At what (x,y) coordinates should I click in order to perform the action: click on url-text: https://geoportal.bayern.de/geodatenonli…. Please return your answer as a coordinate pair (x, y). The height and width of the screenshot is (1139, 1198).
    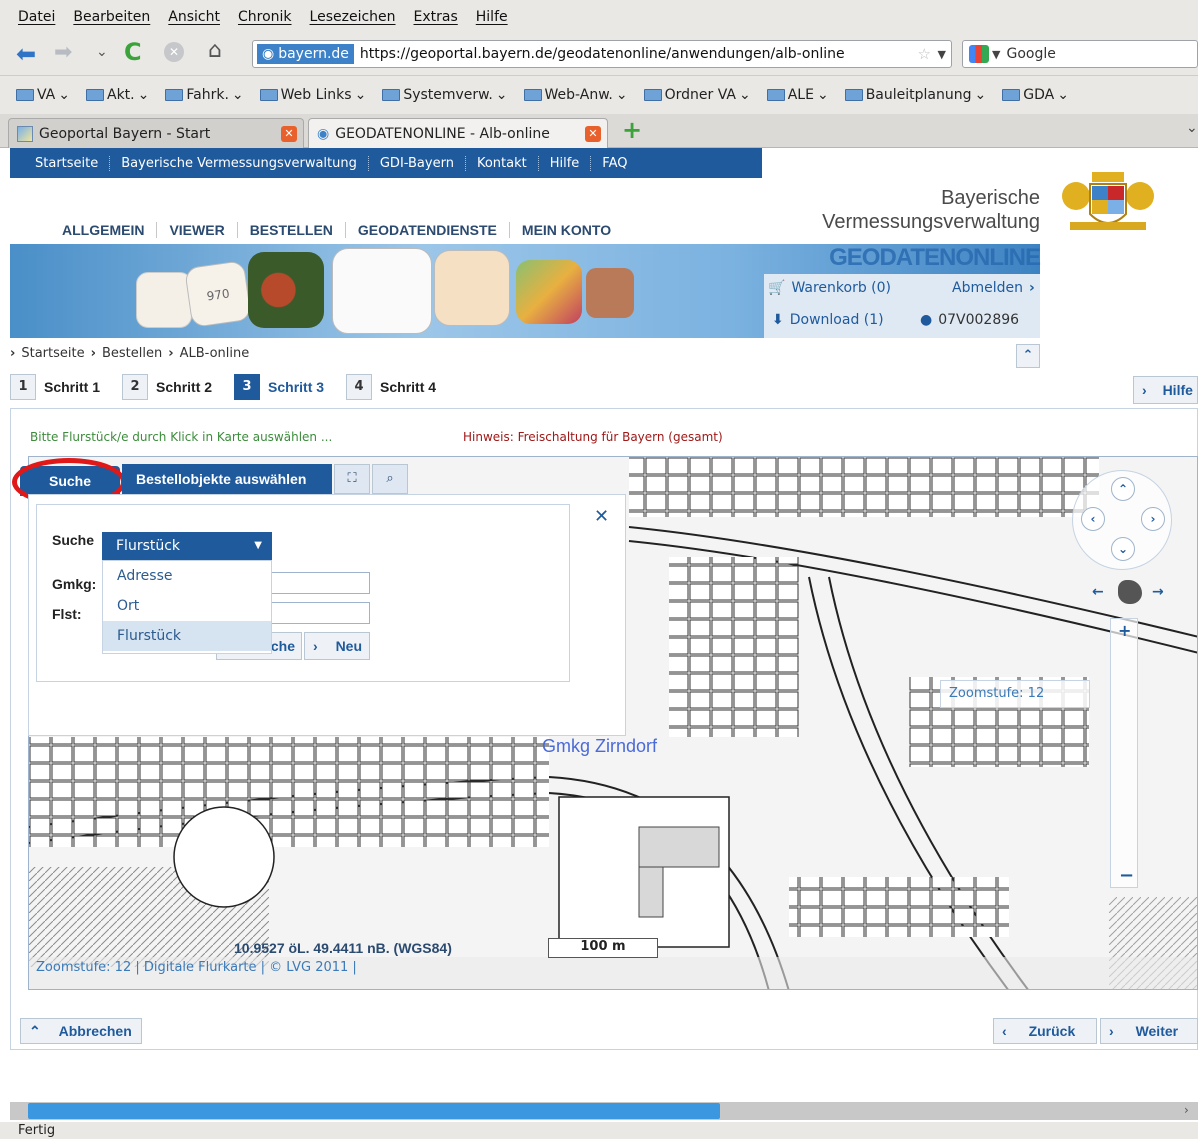
    Looking at the image, I should click on (602, 54).